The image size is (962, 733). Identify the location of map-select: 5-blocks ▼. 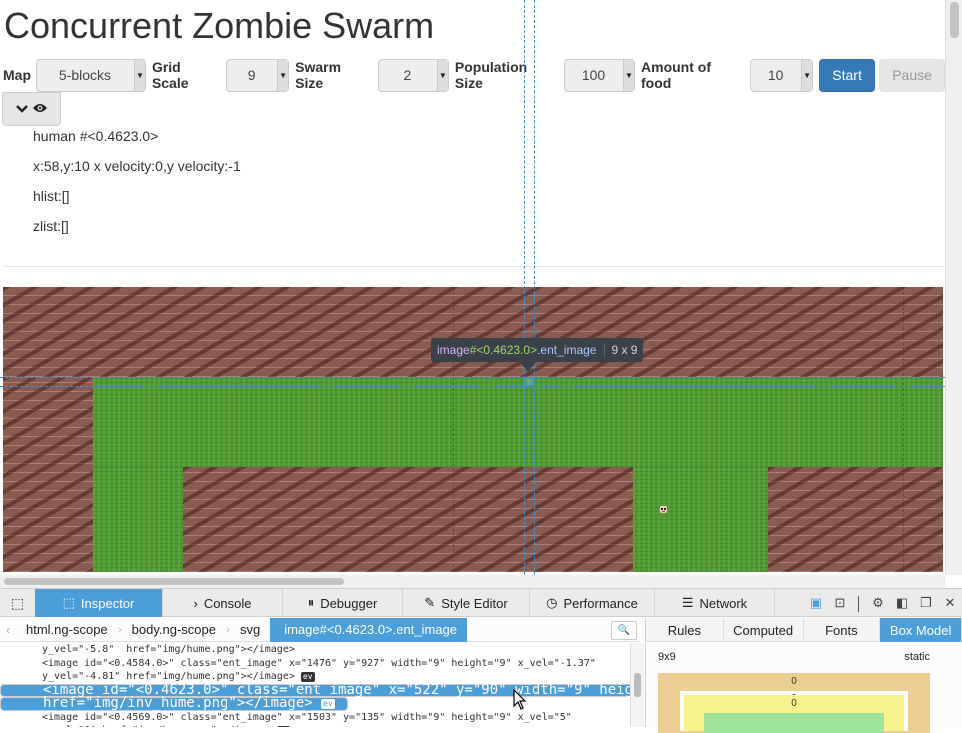
(91, 75).